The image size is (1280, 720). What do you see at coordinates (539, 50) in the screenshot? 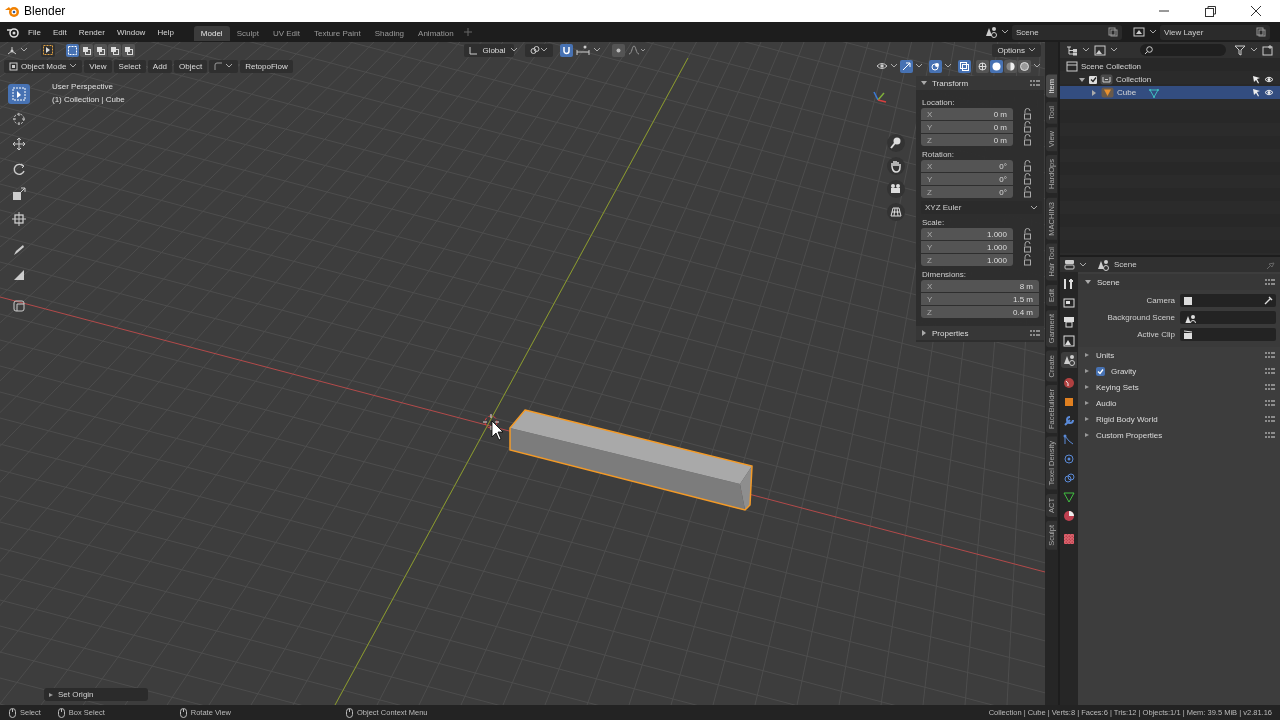
I see `pivot-dropdown` at bounding box center [539, 50].